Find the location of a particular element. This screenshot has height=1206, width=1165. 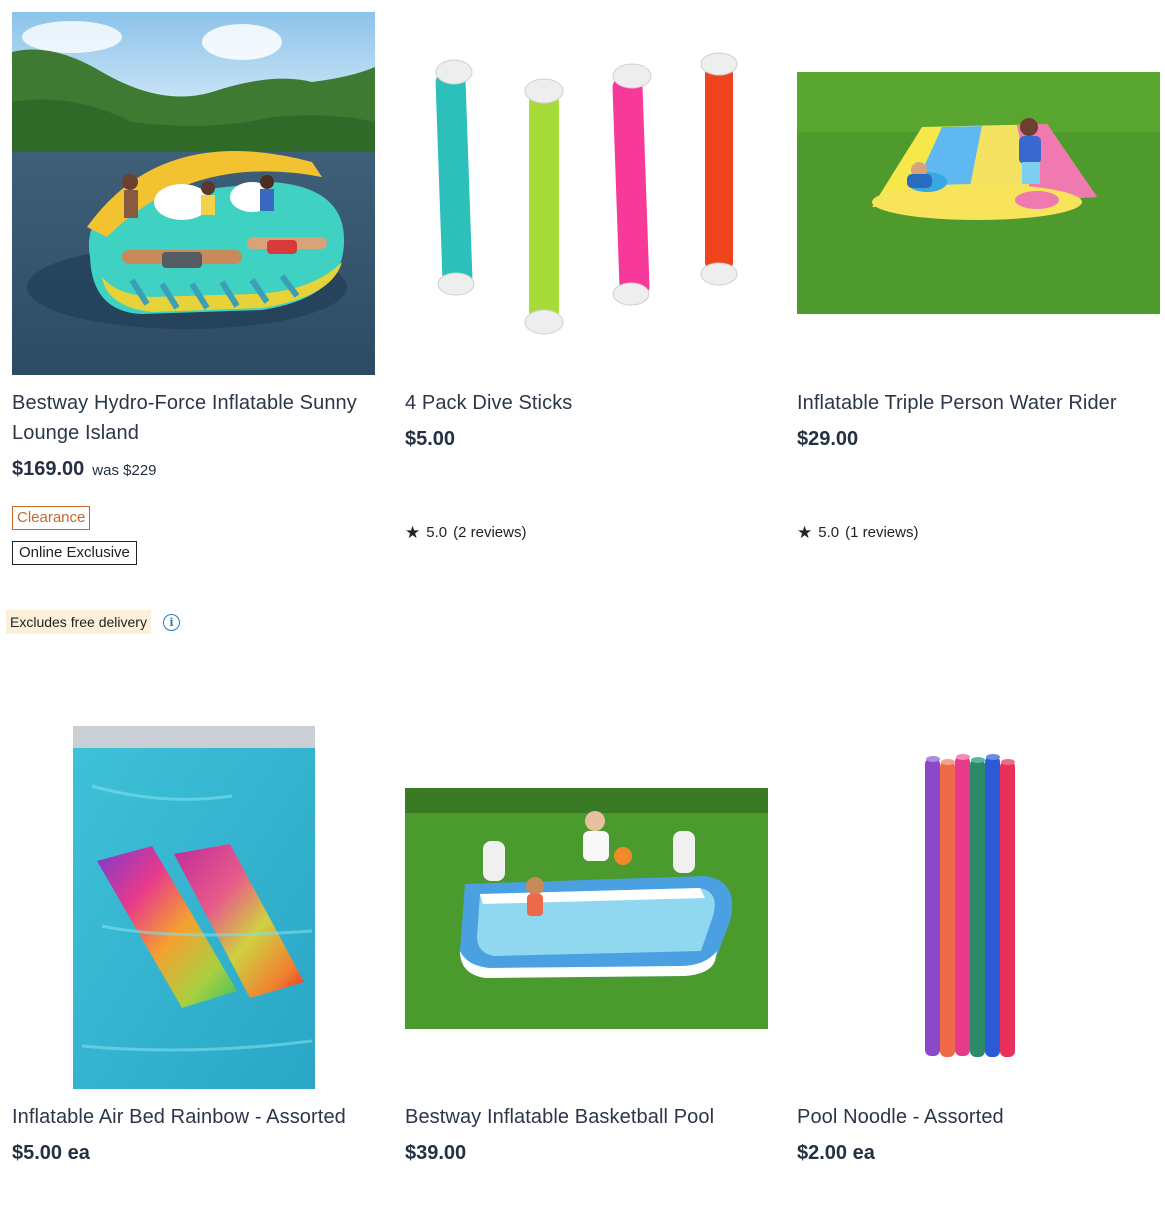

air-bed-image is located at coordinates (194, 907).